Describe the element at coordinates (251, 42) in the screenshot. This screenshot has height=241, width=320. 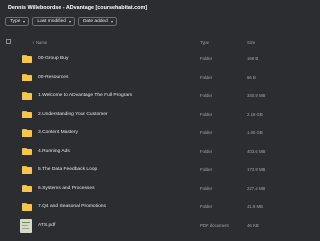
I see `column-header-size: Size` at that location.